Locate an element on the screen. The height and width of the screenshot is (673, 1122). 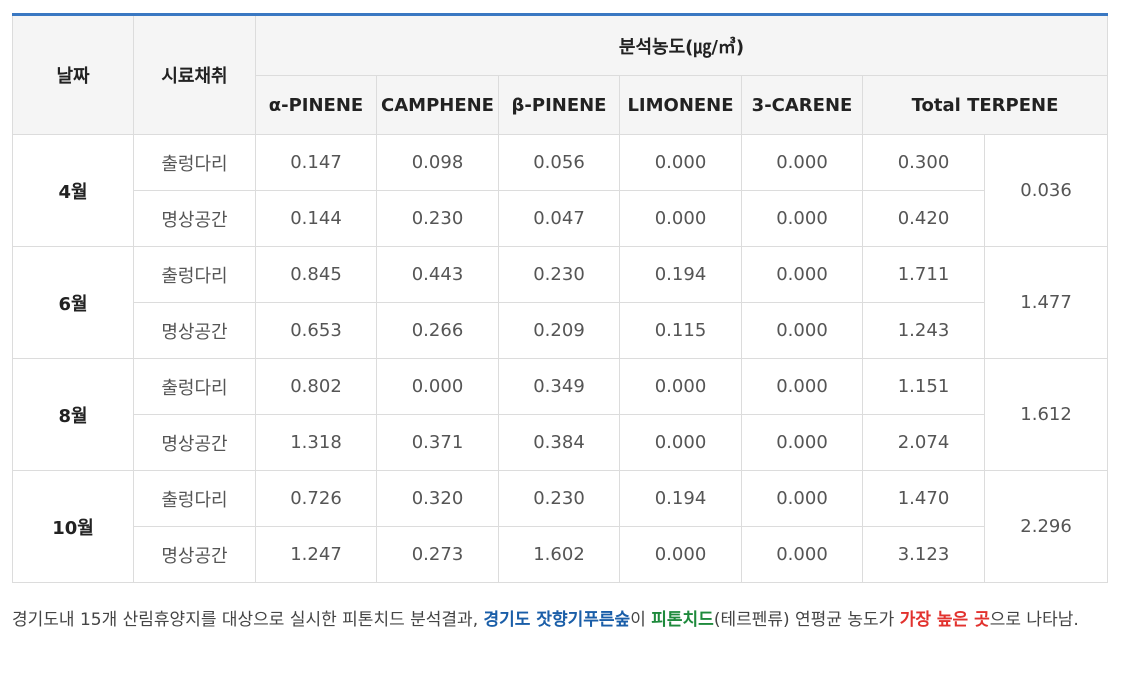
header-site: 시료채취 is located at coordinates (194, 74).